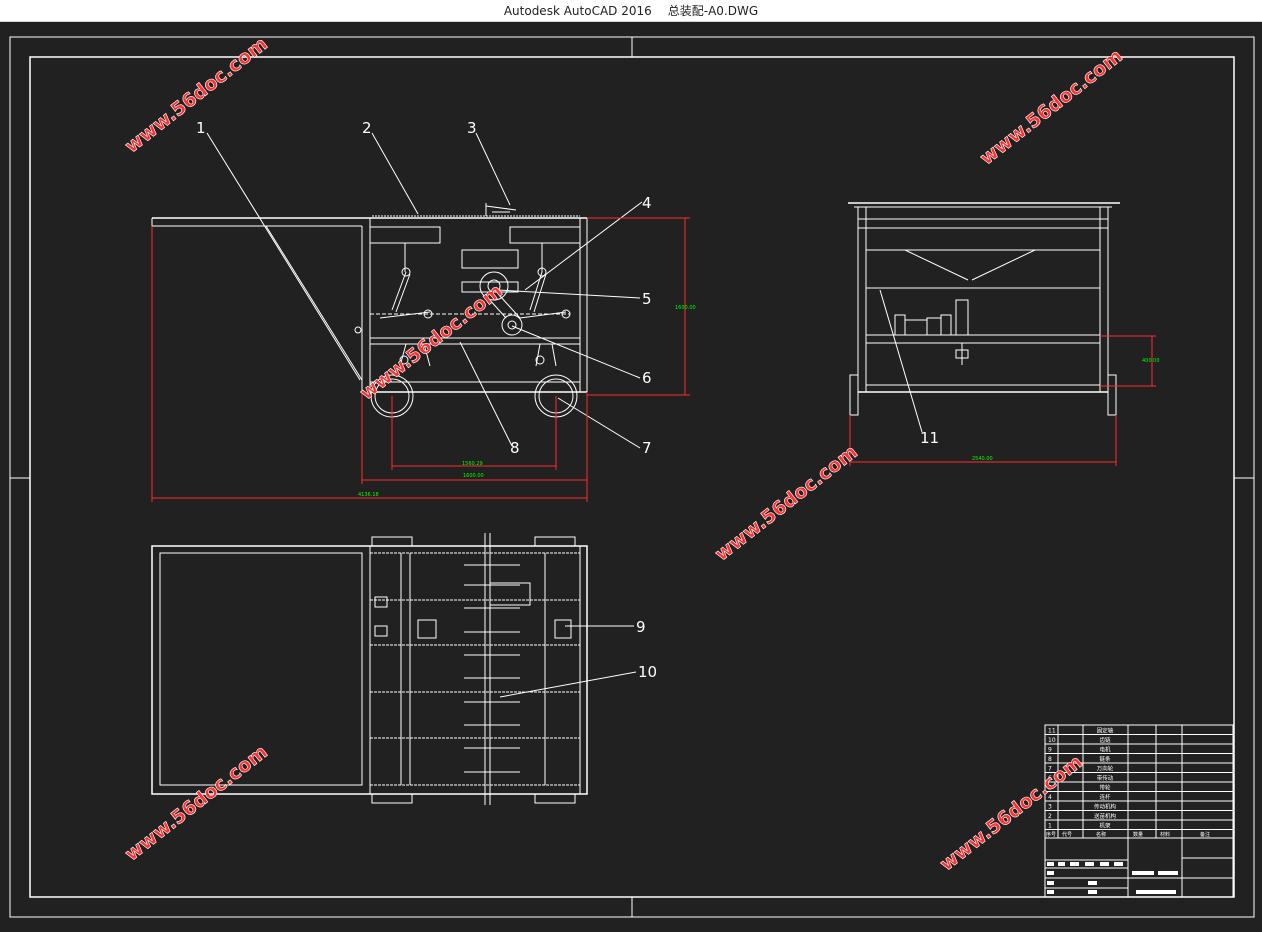 The width and height of the screenshot is (1262, 932). I want to click on dim-side-height: 400.00, so click(1151, 361).